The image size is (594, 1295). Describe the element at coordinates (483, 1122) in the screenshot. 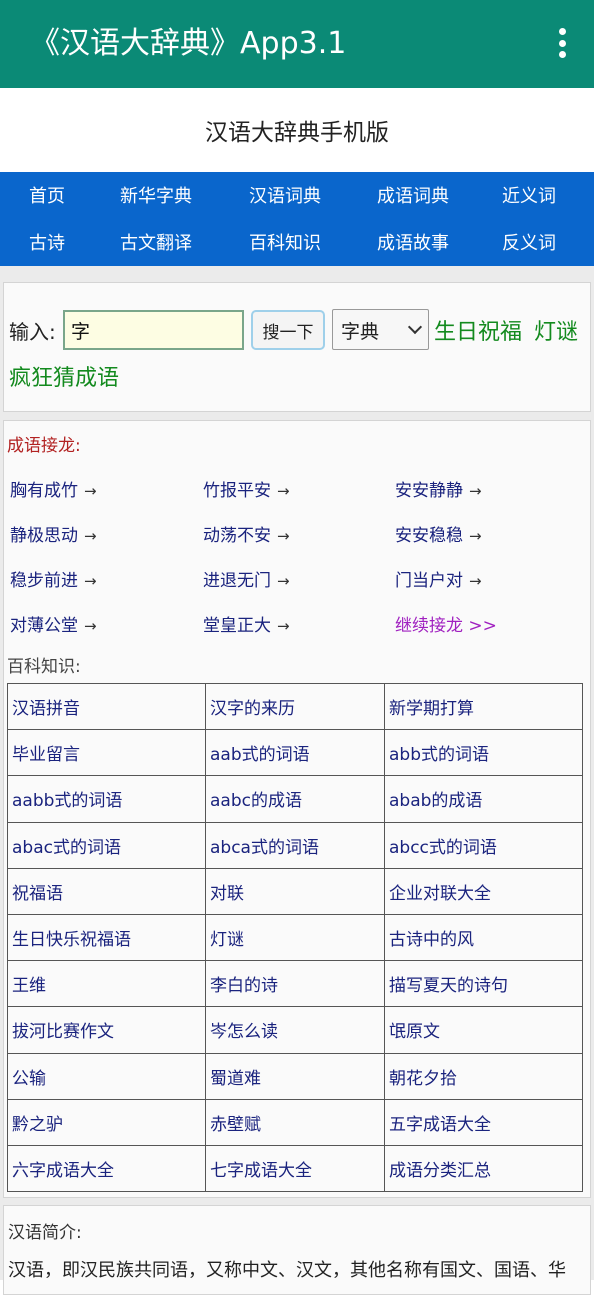

I see `encyclopedia-link: 五字成语大全` at that location.